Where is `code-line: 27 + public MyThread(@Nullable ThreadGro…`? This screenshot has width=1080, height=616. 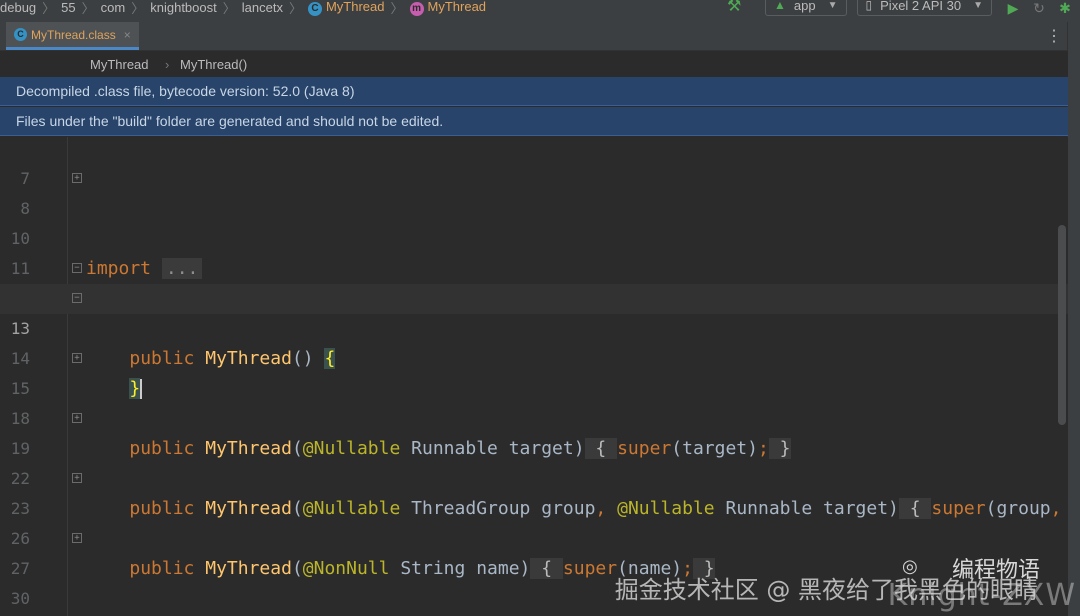 code-line: 27 + public MyThread(@Nullable ThreadGro… is located at coordinates (534, 551).